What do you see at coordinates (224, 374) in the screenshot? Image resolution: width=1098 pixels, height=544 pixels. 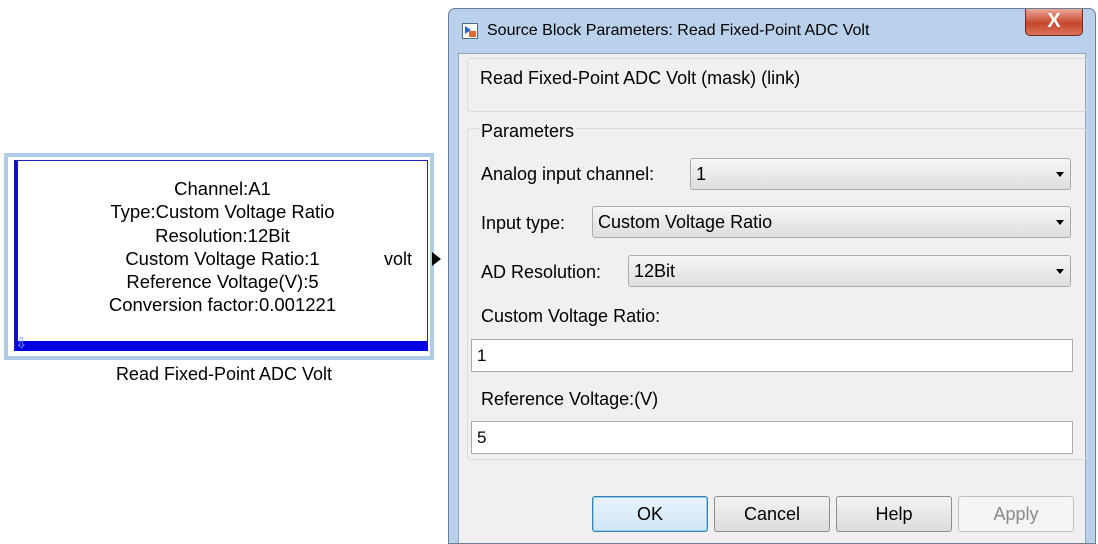 I see `block-caption: Read Fixed-Point ADC Volt` at bounding box center [224, 374].